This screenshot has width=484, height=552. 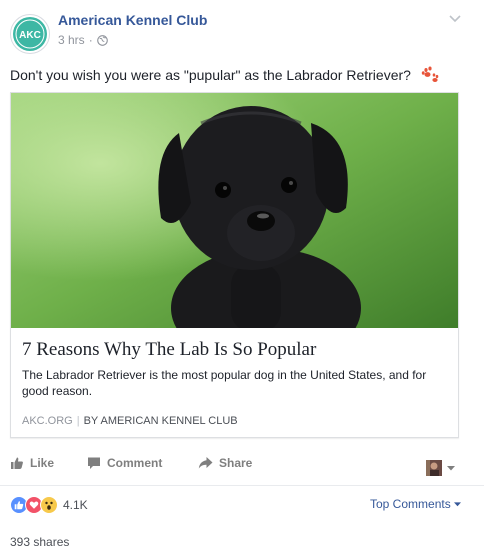 What do you see at coordinates (205, 463) in the screenshot?
I see `share-arrow-icon` at bounding box center [205, 463].